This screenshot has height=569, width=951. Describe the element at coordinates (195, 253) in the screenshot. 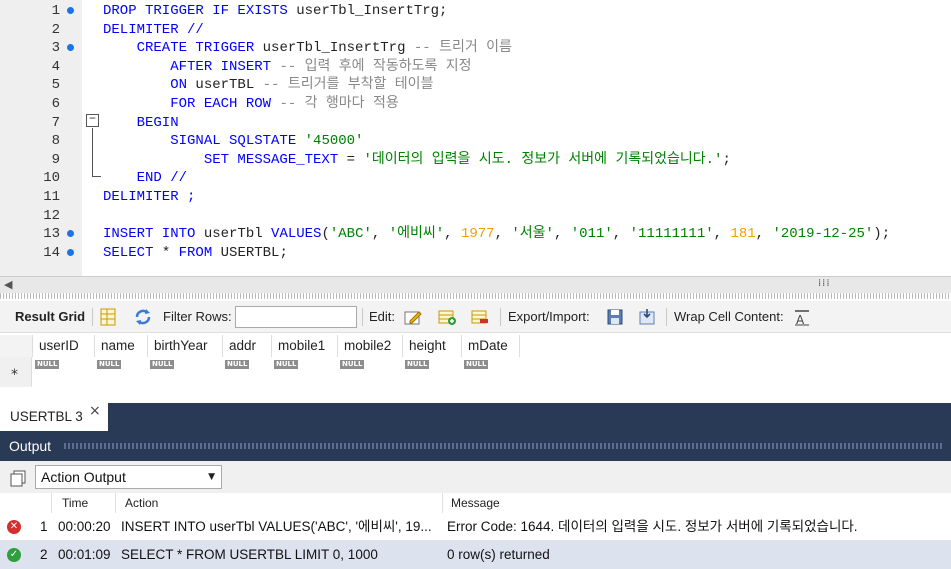

I see `code-text: SELECT * FROM USERTBL;` at that location.